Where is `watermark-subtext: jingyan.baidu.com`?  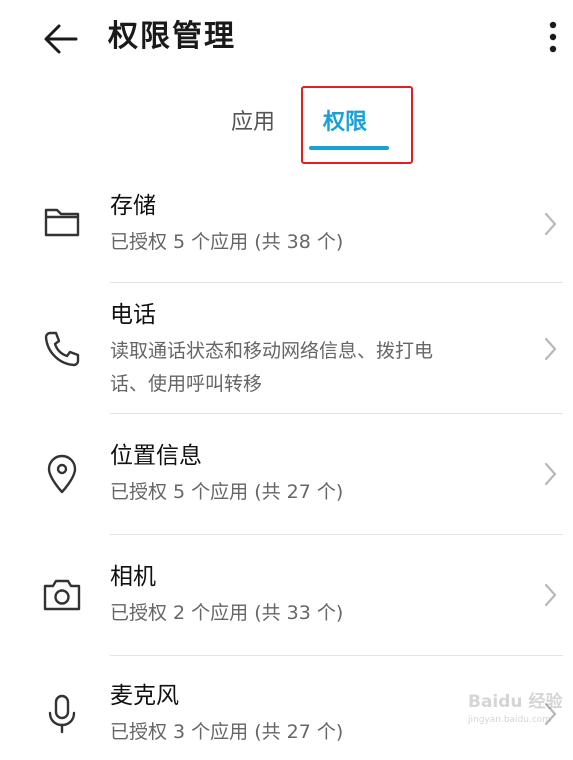
watermark-subtext: jingyan.baidu.com is located at coordinates (510, 720).